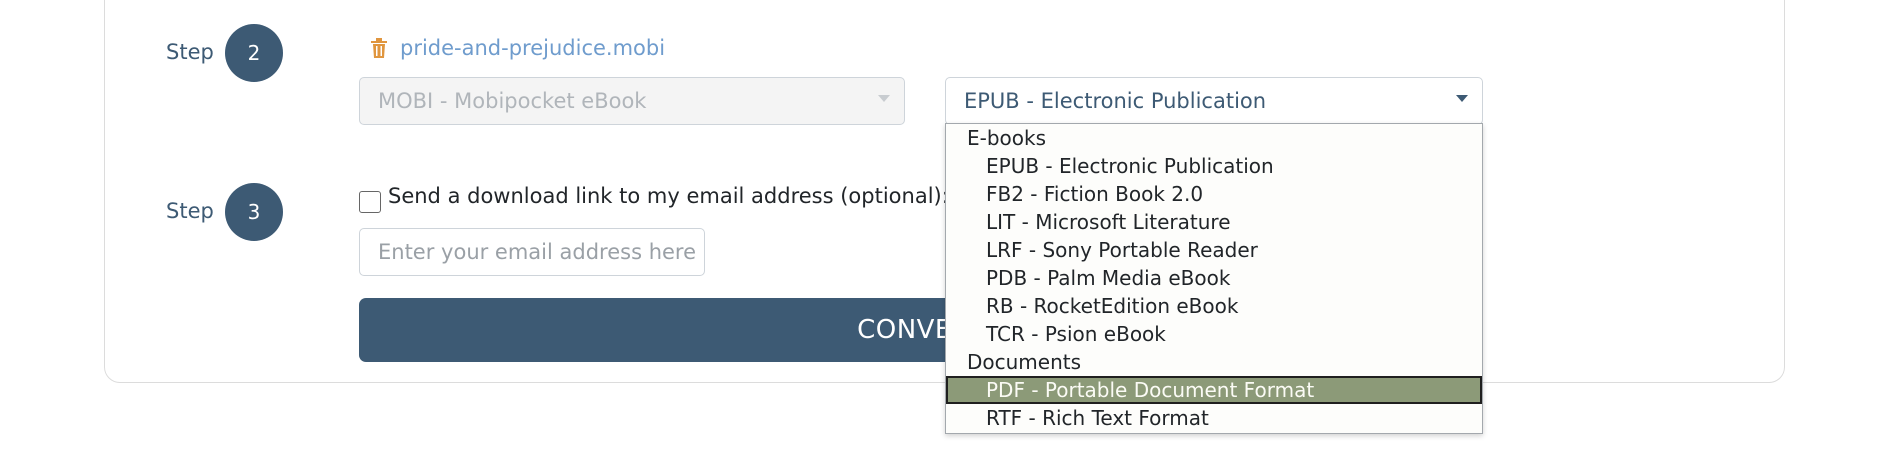 The image size is (1887, 456). I want to click on step-3-circle: 3, so click(254, 212).